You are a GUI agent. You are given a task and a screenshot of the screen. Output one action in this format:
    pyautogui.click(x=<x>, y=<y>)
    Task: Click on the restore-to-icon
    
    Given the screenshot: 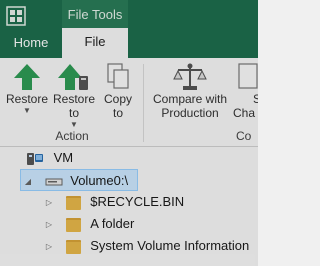 What is the action you would take?
    pyautogui.click(x=73, y=77)
    